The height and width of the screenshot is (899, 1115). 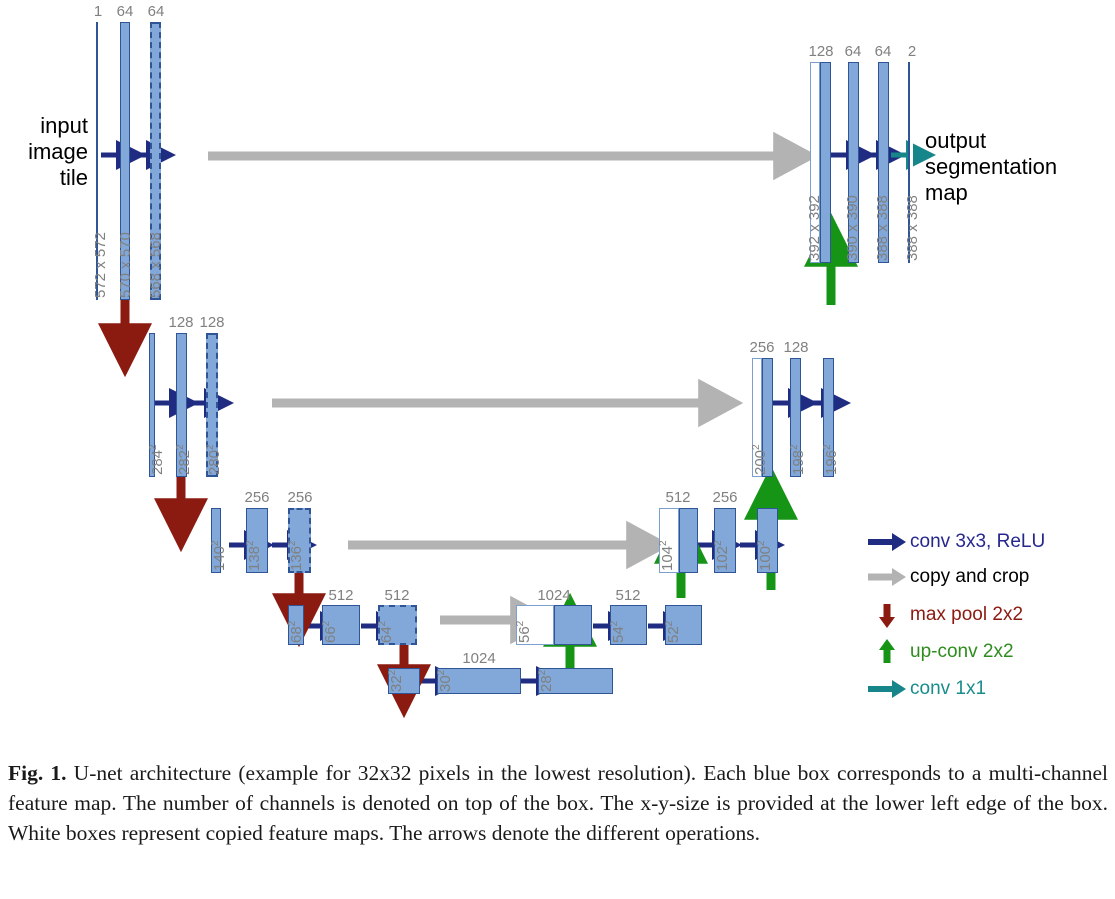 What do you see at coordinates (479, 658) in the screenshot?
I see `channels-1024-bottom: 1024` at bounding box center [479, 658].